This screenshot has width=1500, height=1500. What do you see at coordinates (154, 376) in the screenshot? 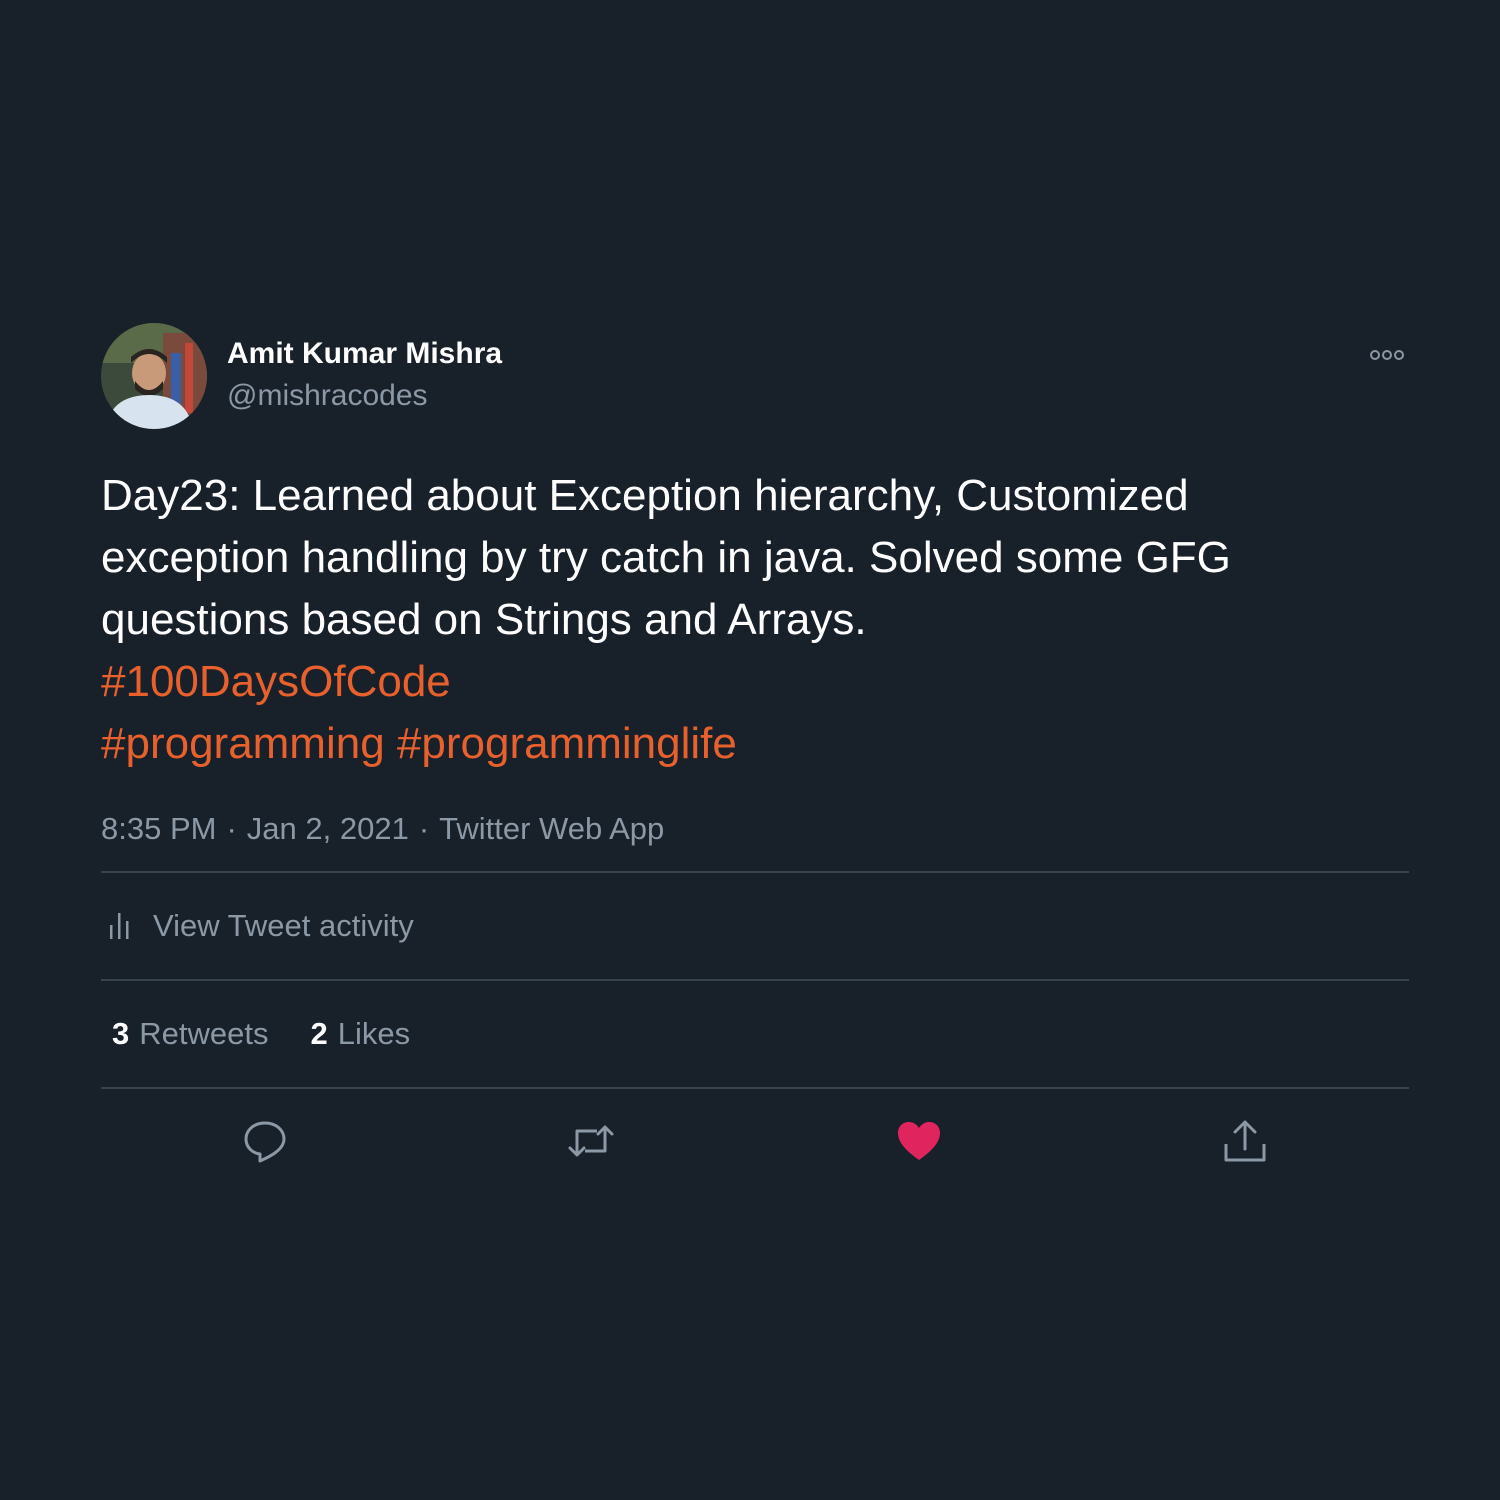
I see `avatar` at bounding box center [154, 376].